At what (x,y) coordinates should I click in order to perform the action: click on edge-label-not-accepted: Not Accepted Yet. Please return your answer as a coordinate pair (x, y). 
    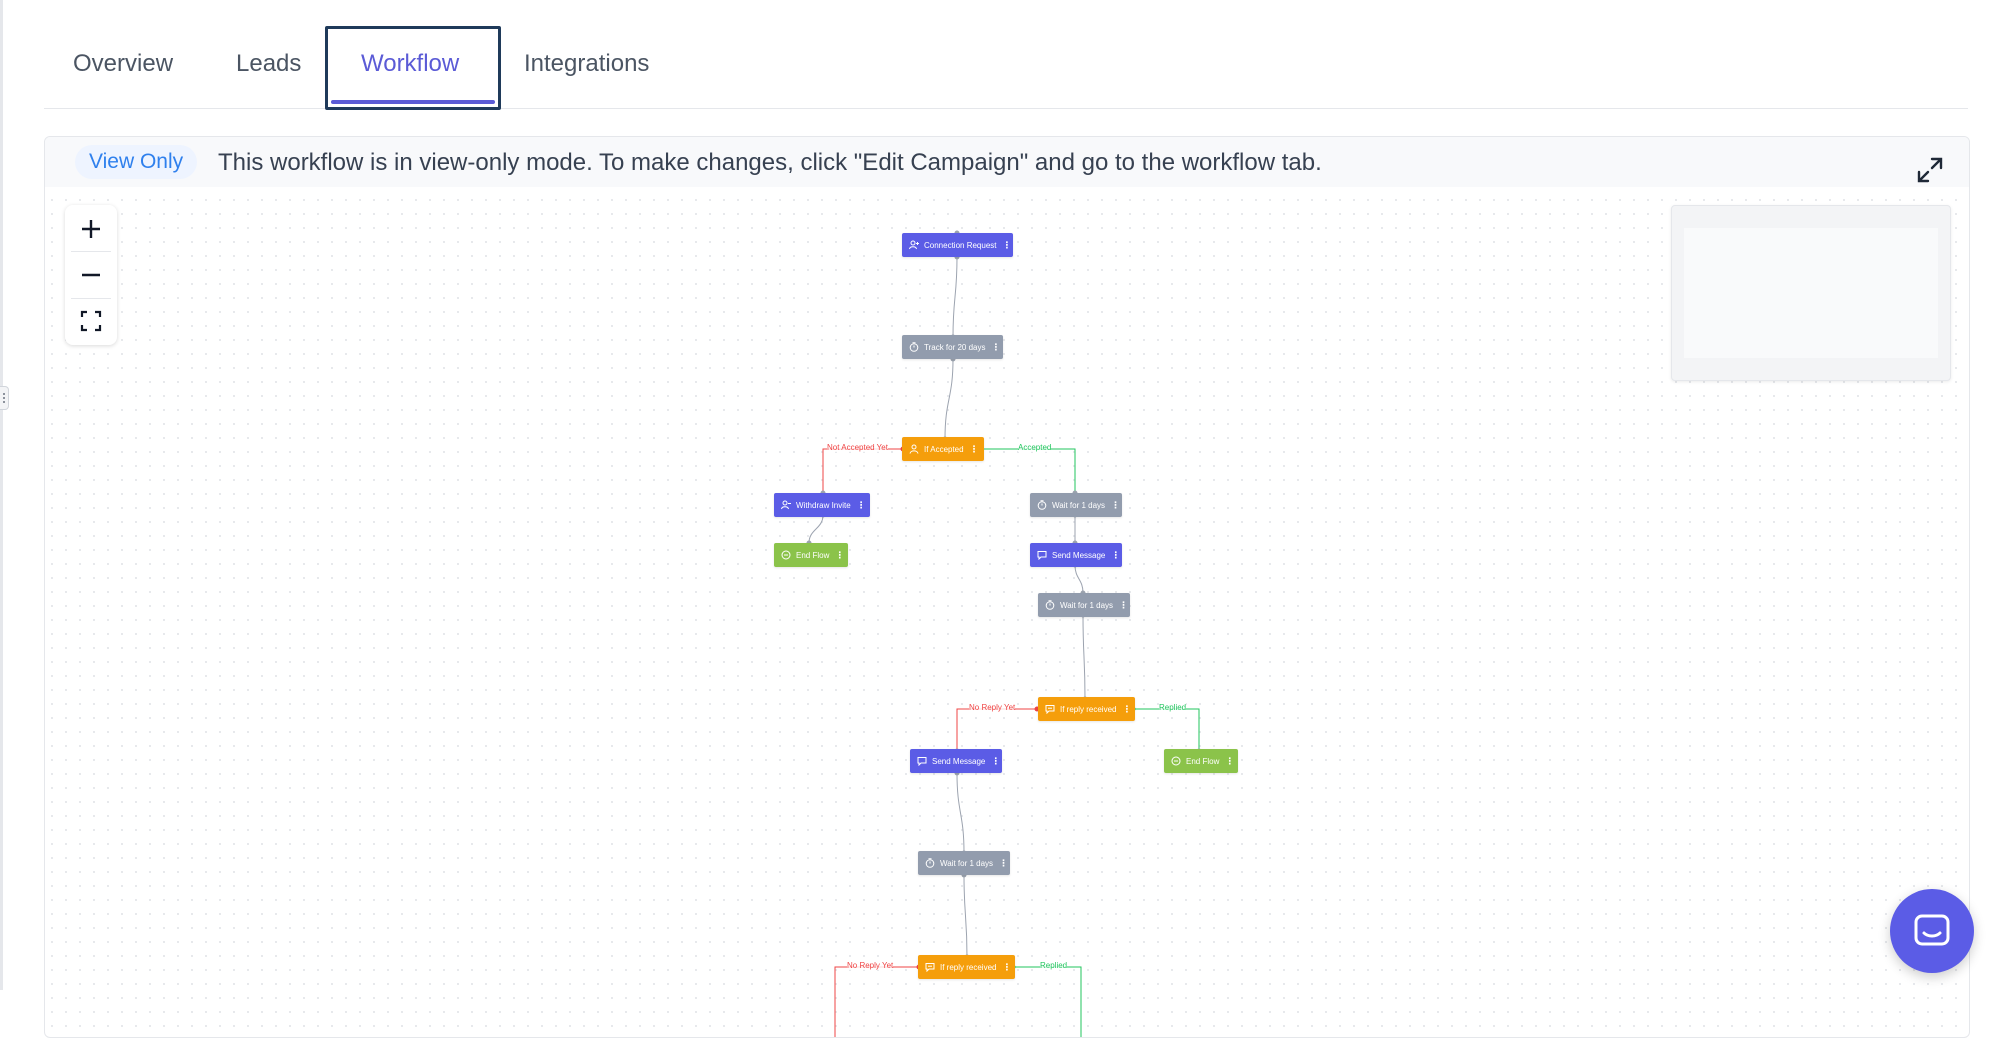
    Looking at the image, I should click on (857, 447).